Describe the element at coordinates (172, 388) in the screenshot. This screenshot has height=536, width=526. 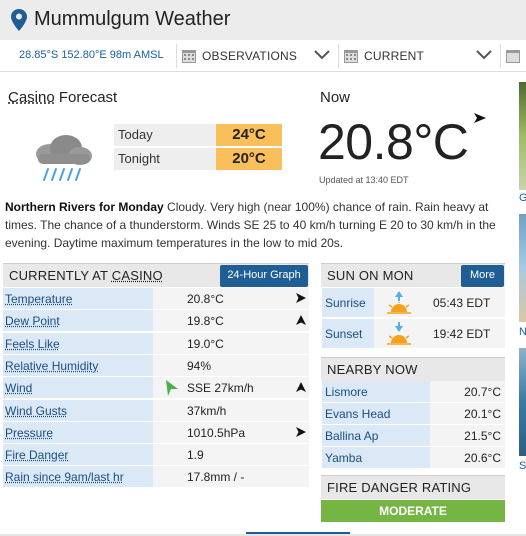
I see `wind-direction-icon` at that location.